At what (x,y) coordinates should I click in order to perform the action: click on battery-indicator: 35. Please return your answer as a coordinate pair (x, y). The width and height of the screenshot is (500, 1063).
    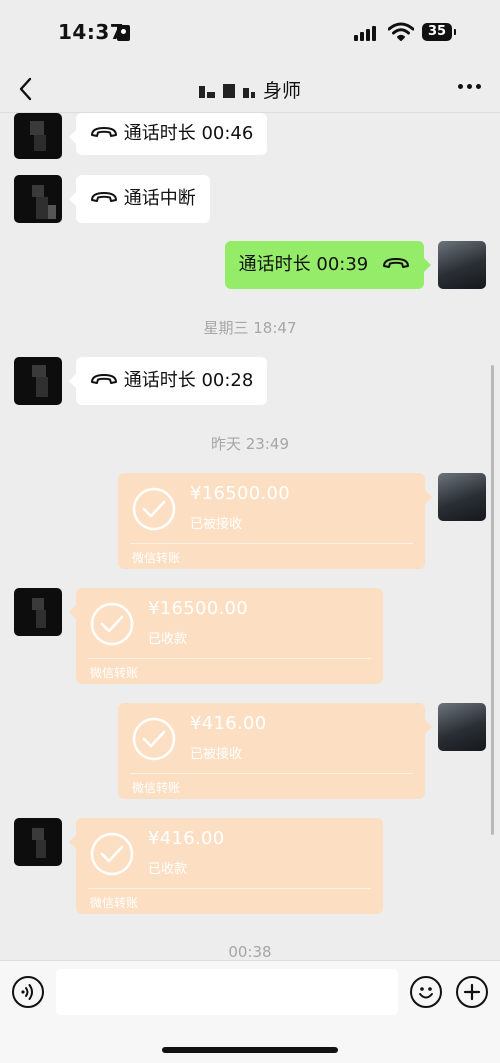
    Looking at the image, I should click on (439, 32).